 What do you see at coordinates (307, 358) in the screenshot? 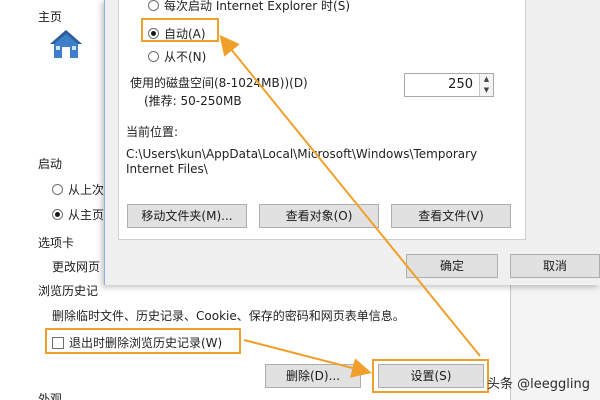
I see `arrow-to-settings-button` at bounding box center [307, 358].